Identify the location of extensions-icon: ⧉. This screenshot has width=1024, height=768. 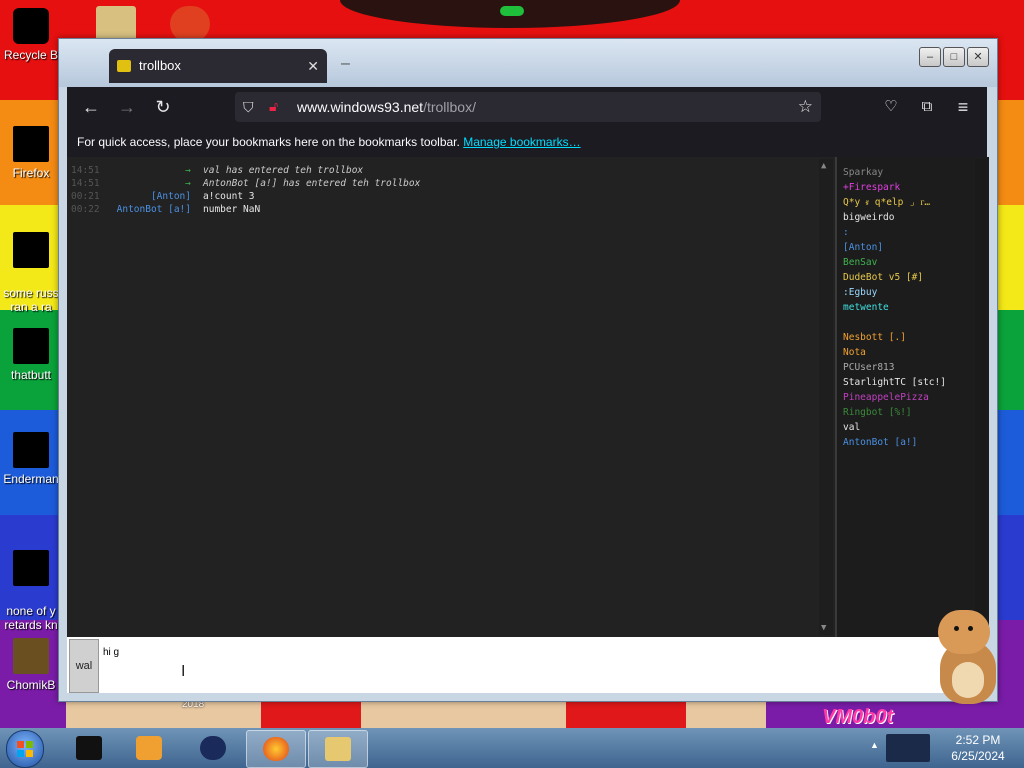
(927, 107).